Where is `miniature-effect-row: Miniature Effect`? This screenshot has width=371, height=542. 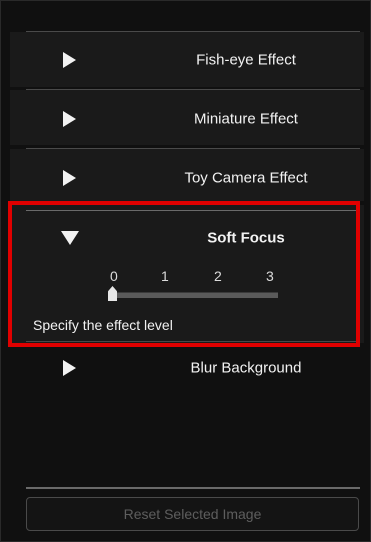 miniature-effect-row: Miniature Effect is located at coordinates (191, 119).